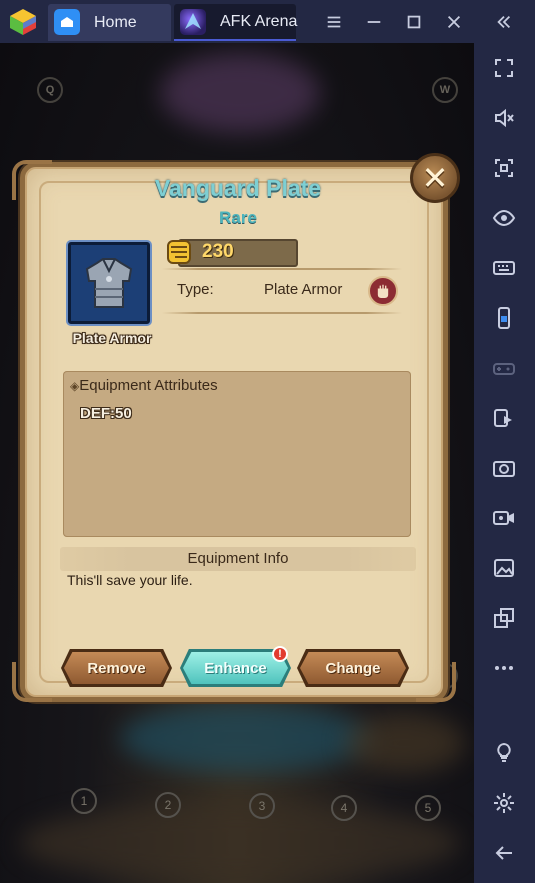 This screenshot has width=535, height=883. I want to click on window-titlebar: Home AFK Arena, so click(267, 21).